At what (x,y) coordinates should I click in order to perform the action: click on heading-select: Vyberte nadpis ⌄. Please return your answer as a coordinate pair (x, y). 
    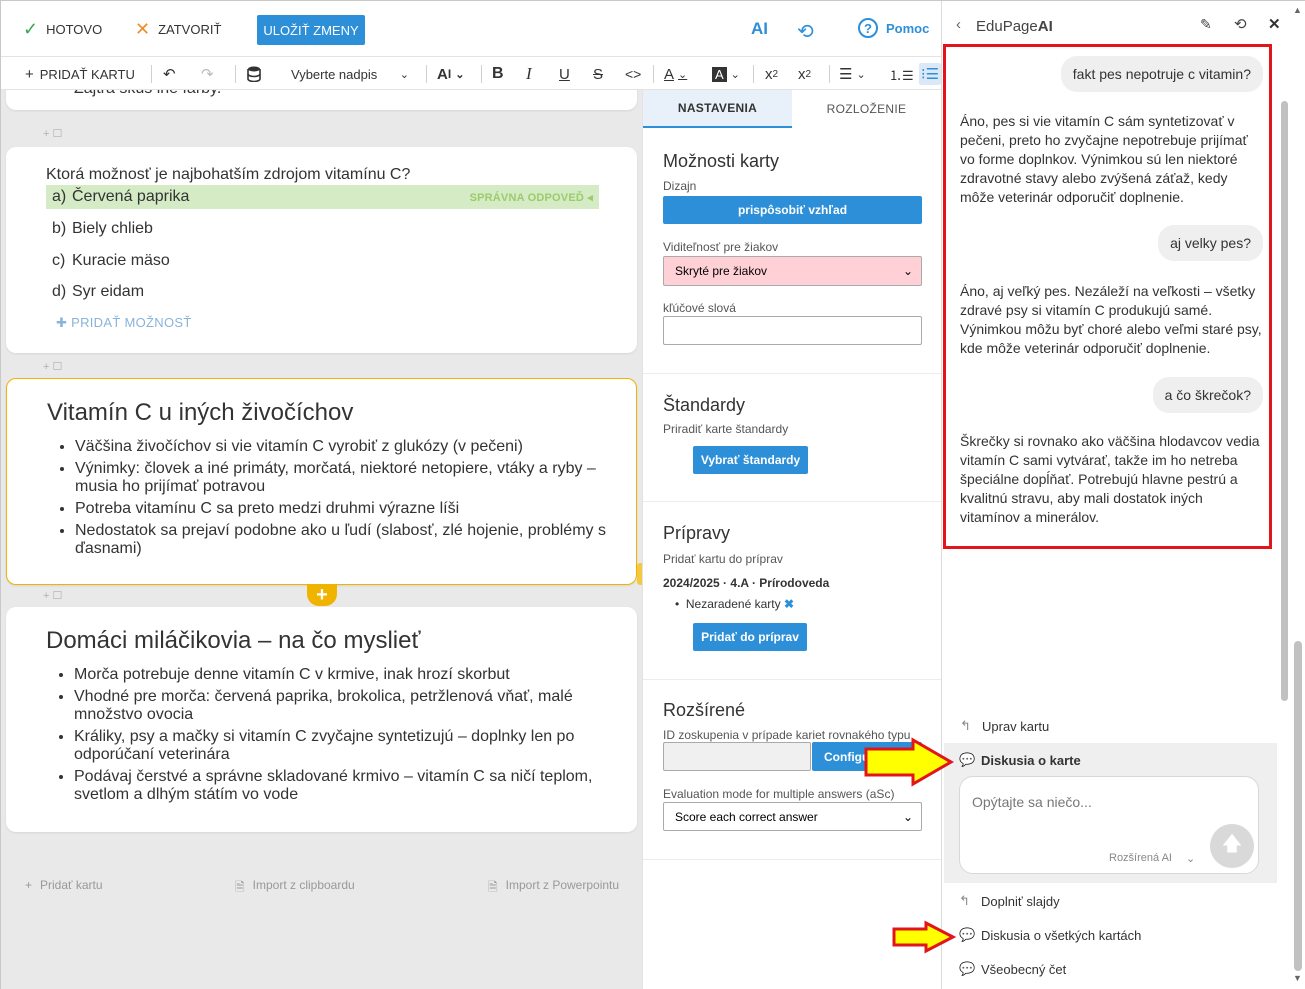
    Looking at the image, I should click on (350, 74).